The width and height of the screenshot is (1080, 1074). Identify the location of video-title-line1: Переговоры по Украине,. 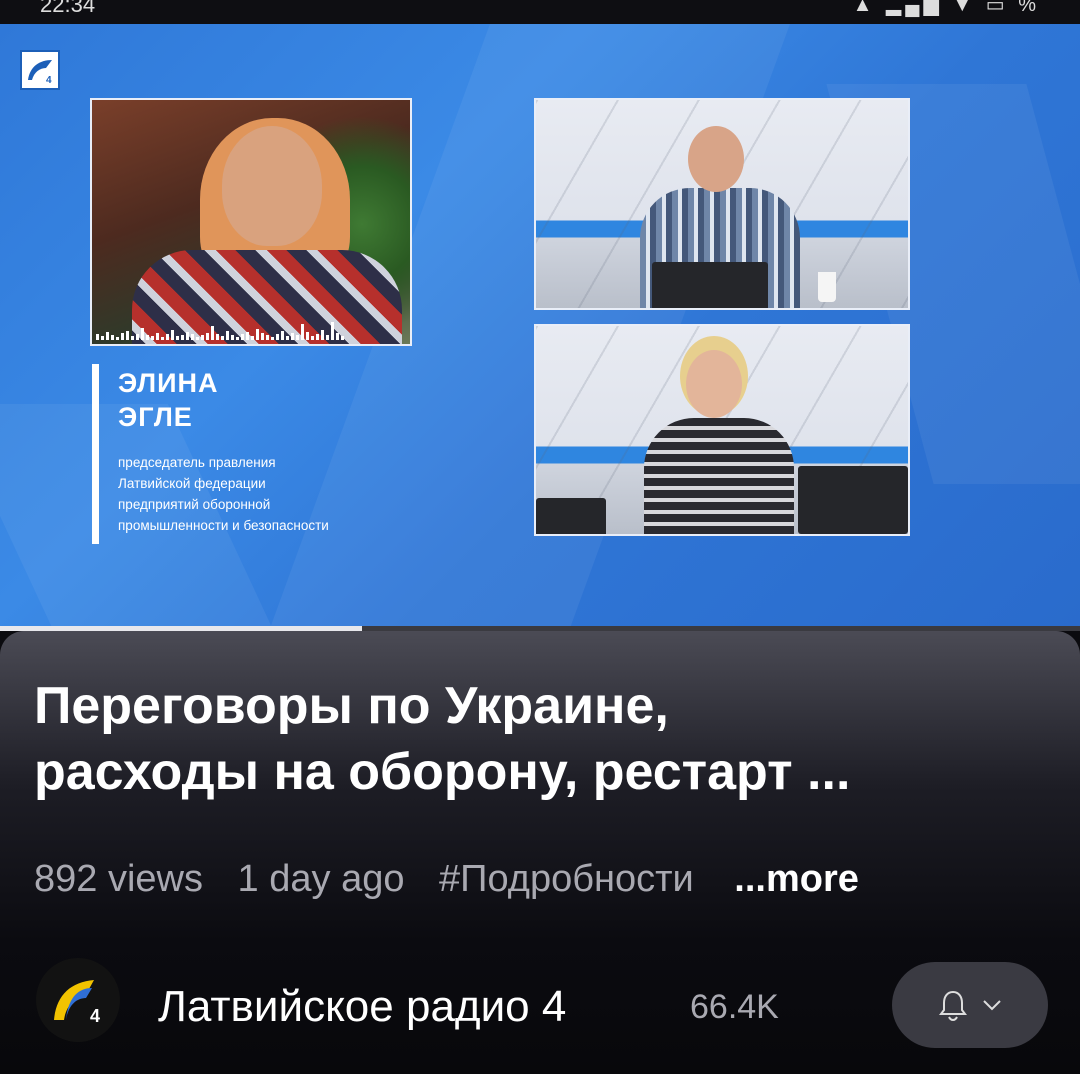
(351, 706).